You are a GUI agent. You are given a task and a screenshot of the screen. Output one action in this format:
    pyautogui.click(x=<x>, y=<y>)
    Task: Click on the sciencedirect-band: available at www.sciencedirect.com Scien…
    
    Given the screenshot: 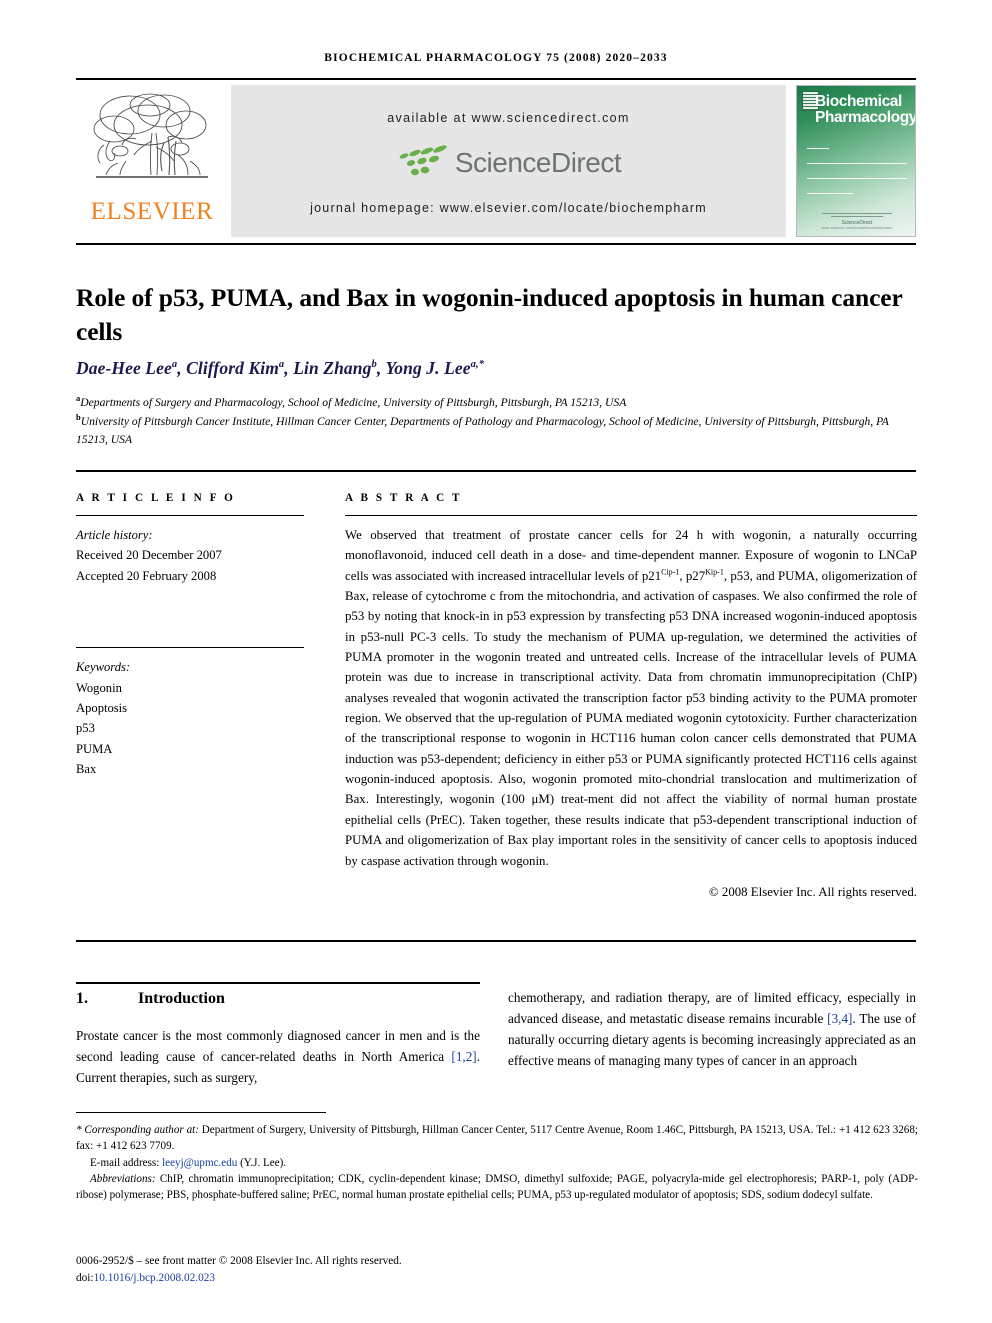 What is the action you would take?
    pyautogui.click(x=508, y=161)
    